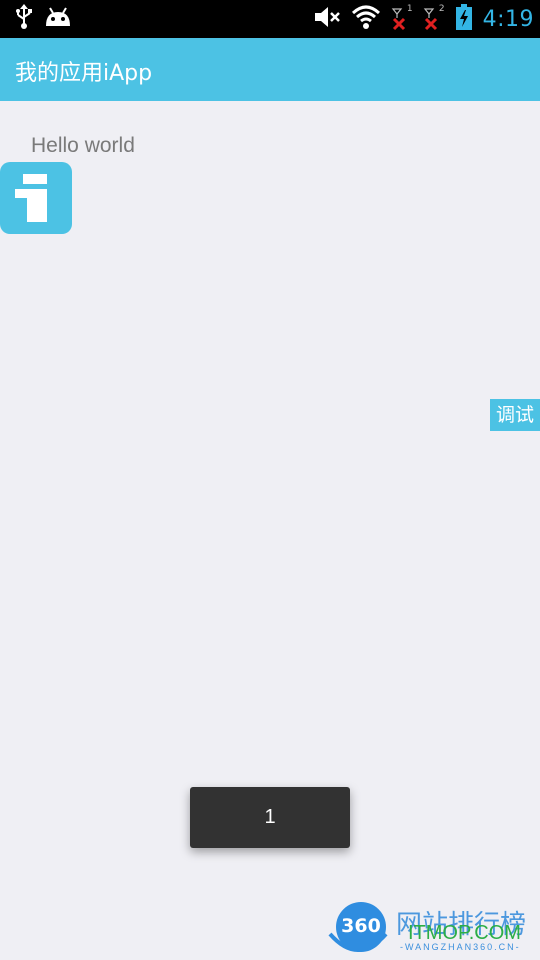 Image resolution: width=540 pixels, height=960 pixels. What do you see at coordinates (409, 9) in the screenshot?
I see `sim1-label: 1` at bounding box center [409, 9].